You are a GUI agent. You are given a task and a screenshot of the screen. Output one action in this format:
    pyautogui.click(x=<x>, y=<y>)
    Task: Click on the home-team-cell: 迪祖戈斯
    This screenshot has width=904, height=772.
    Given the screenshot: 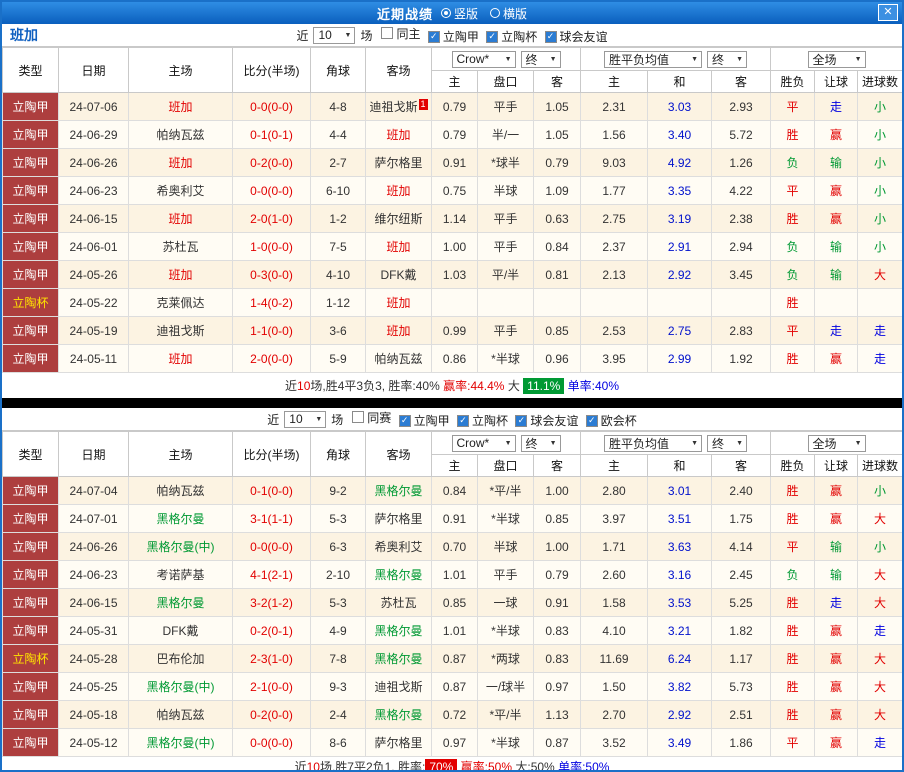 What is the action you would take?
    pyautogui.click(x=180, y=330)
    